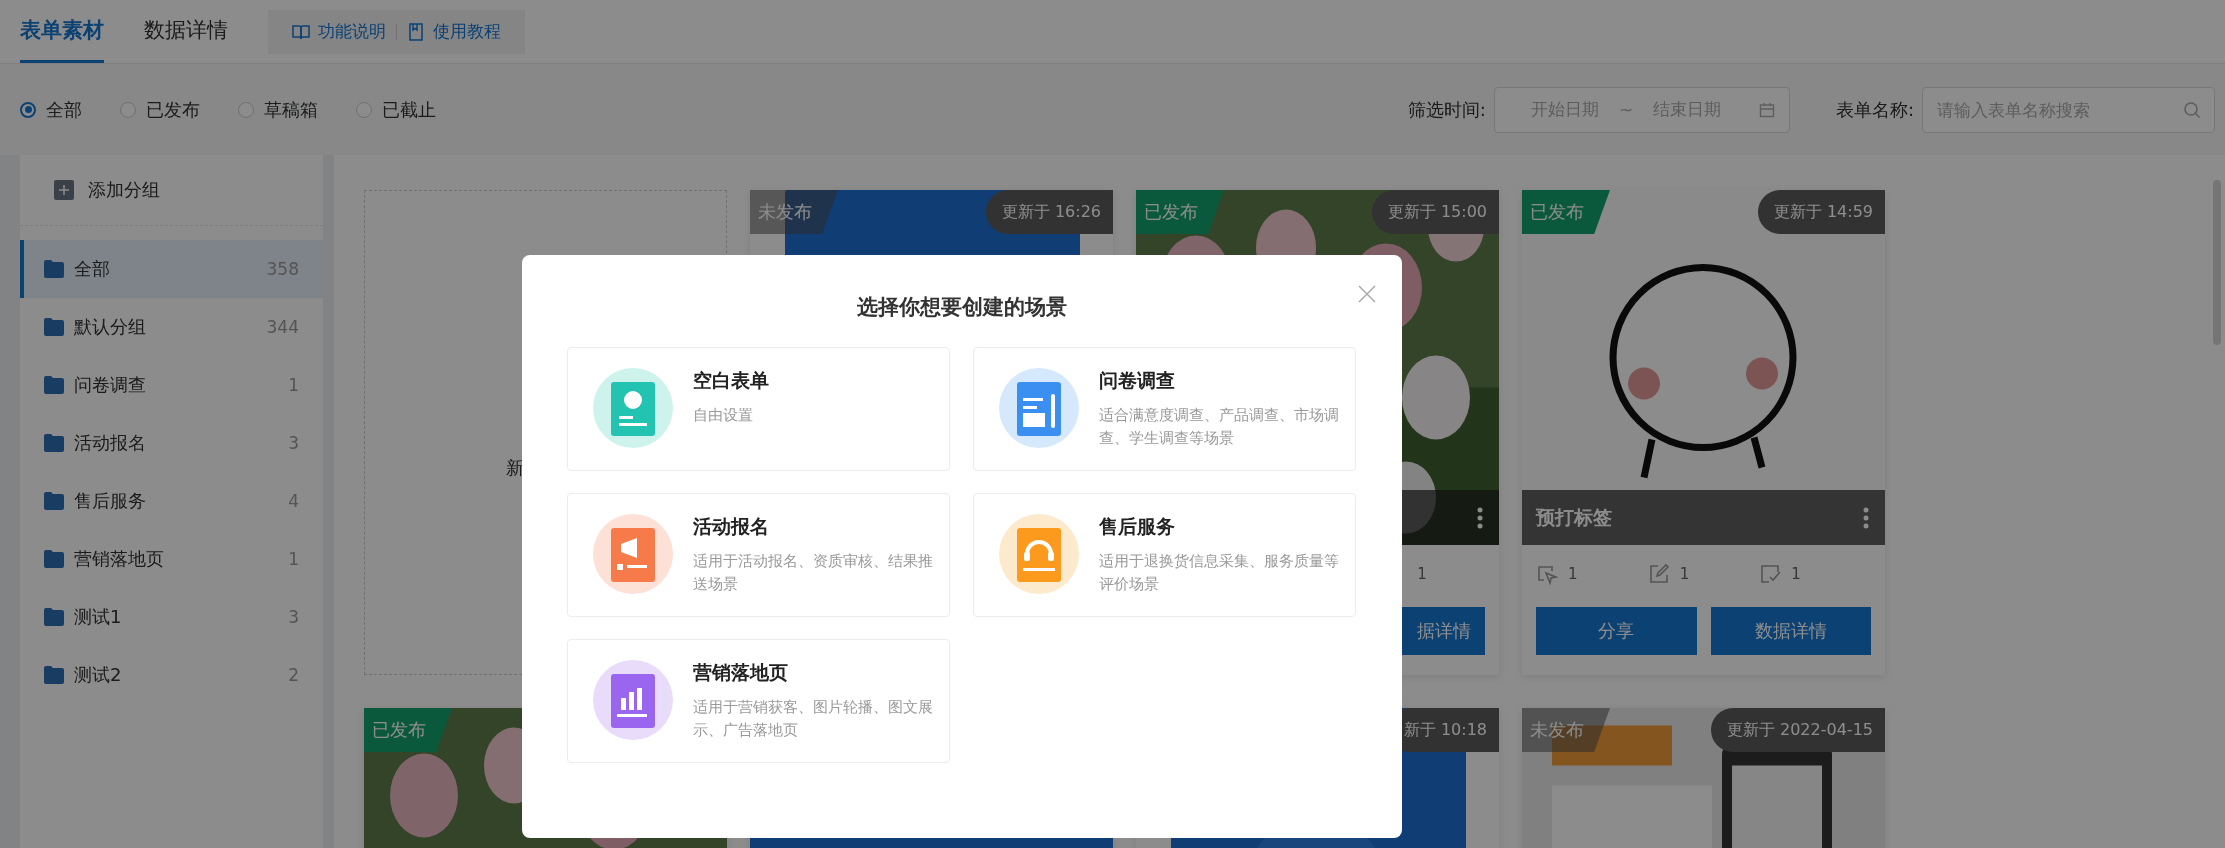 The width and height of the screenshot is (2225, 848). What do you see at coordinates (731, 380) in the screenshot?
I see `option-title: 空白表单` at bounding box center [731, 380].